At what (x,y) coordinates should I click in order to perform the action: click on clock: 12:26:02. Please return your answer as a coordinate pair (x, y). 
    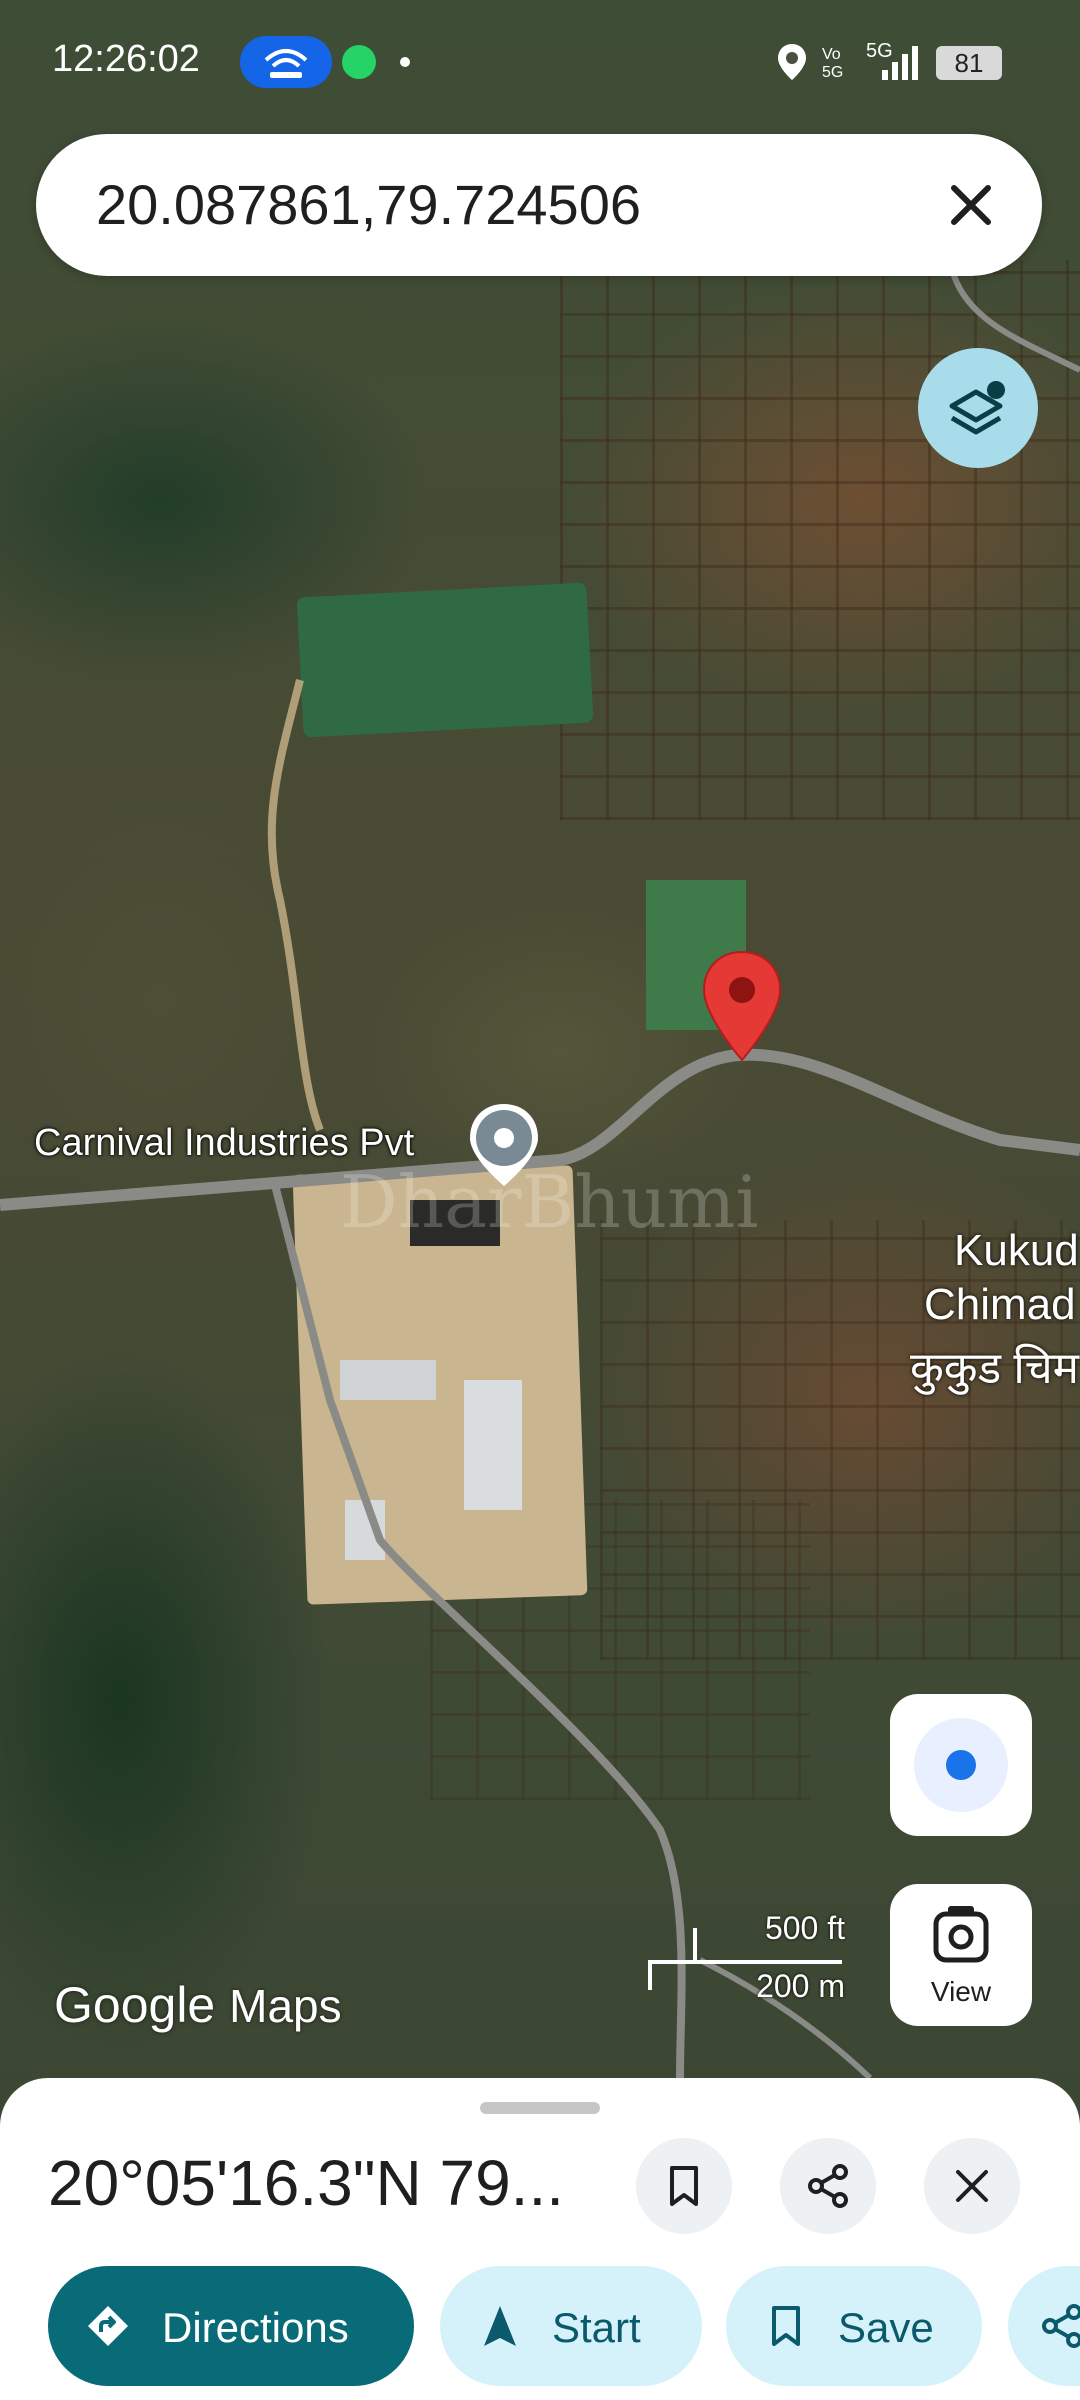
    Looking at the image, I should click on (126, 59).